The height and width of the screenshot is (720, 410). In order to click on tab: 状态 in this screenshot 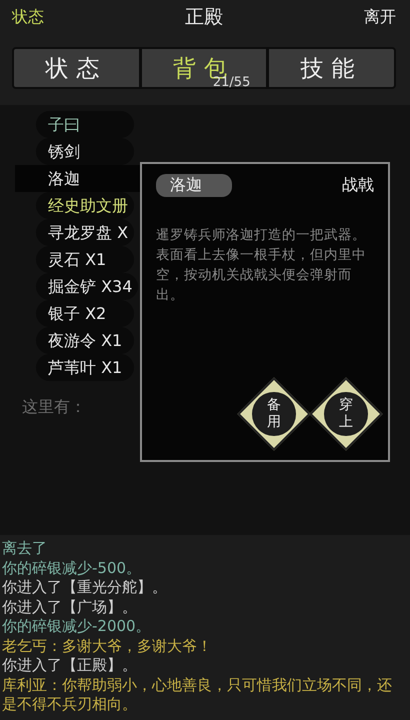, I will do `click(76, 68)`.